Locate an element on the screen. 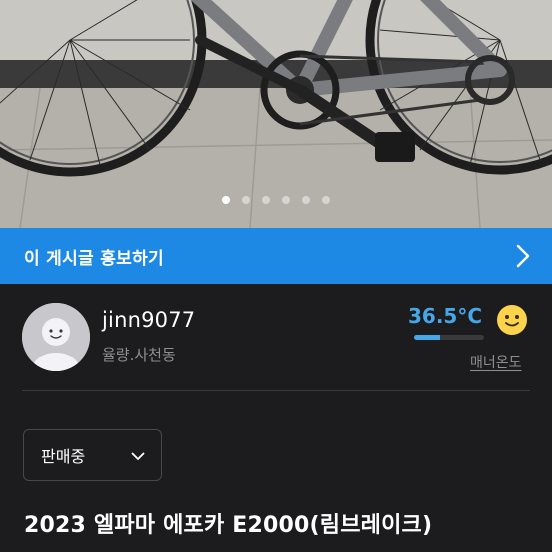 This screenshot has height=552, width=552. default-avatar-icon is located at coordinates (56, 337).